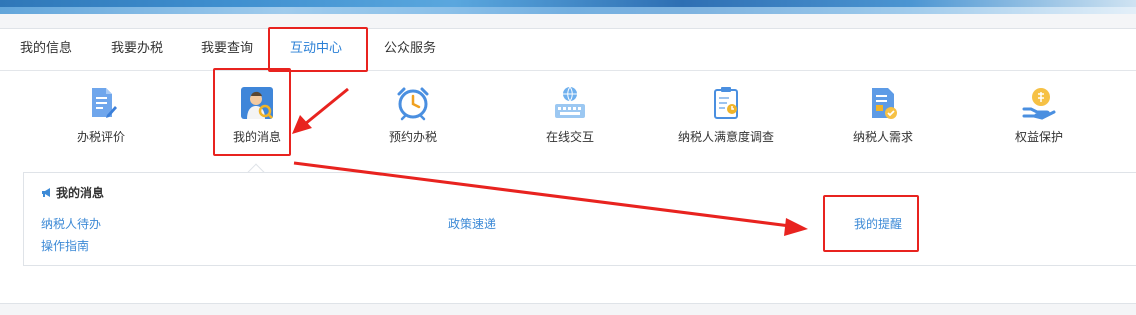  Describe the element at coordinates (412, 137) in the screenshot. I see `func-label: 预约办税` at that location.